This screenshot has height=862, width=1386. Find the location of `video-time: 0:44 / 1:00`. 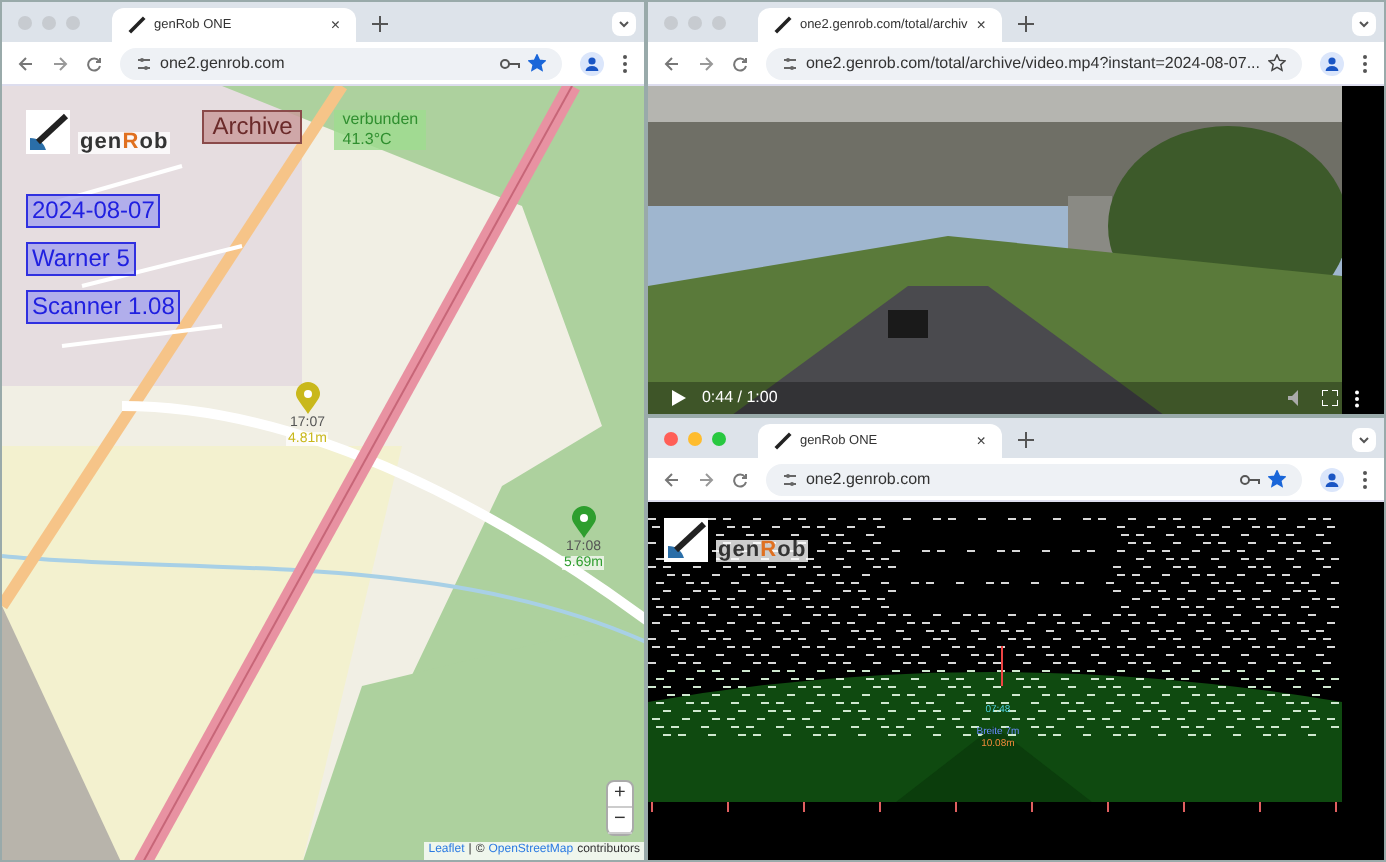

video-time: 0:44 / 1:00 is located at coordinates (739, 398).